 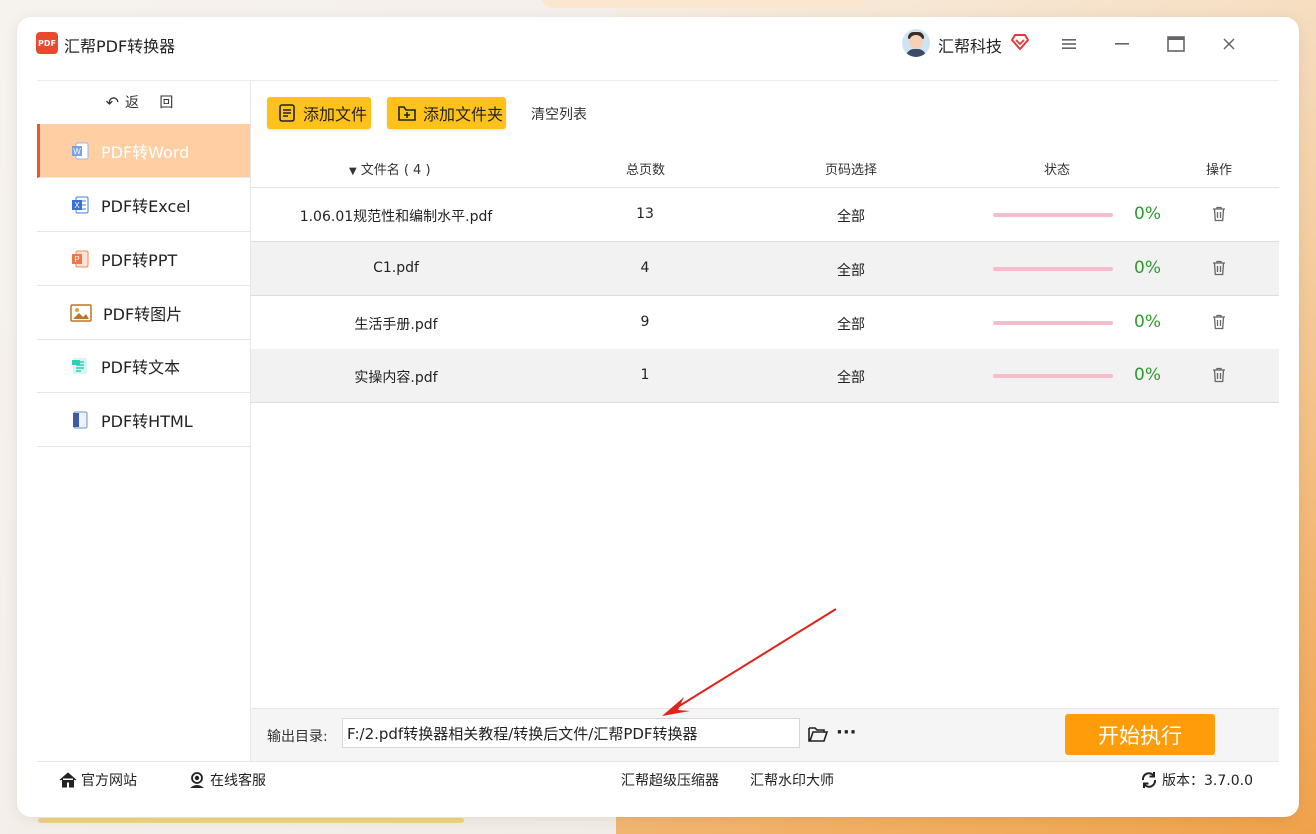 I want to click on background-bar, so click(x=251, y=820).